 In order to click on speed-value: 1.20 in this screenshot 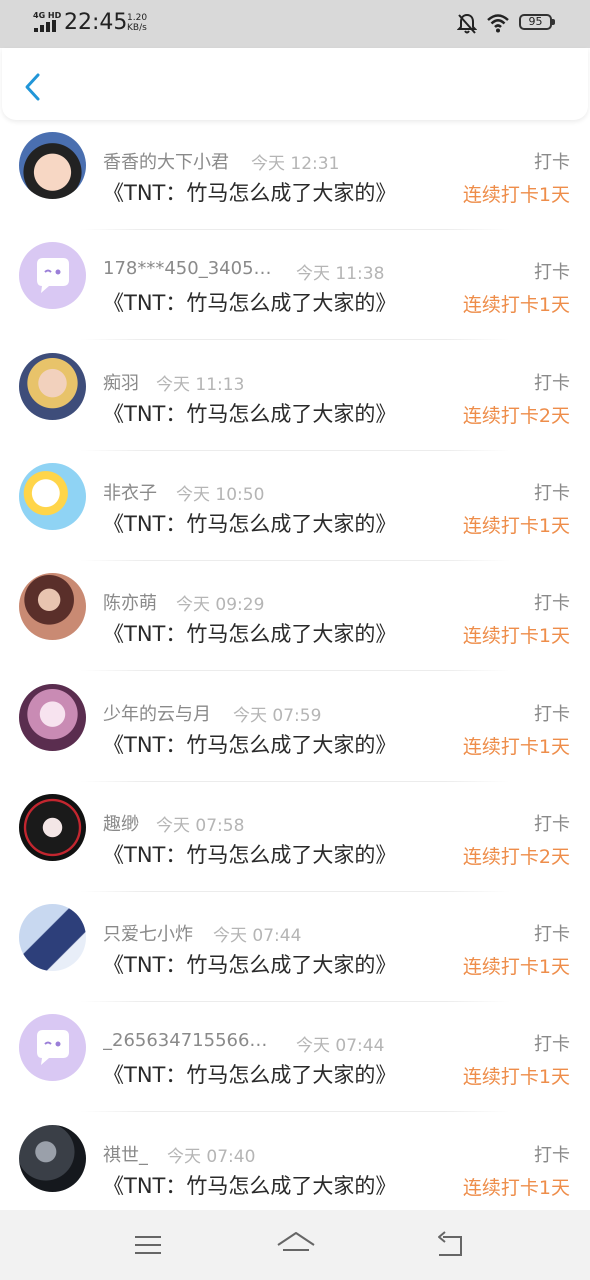, I will do `click(137, 18)`.